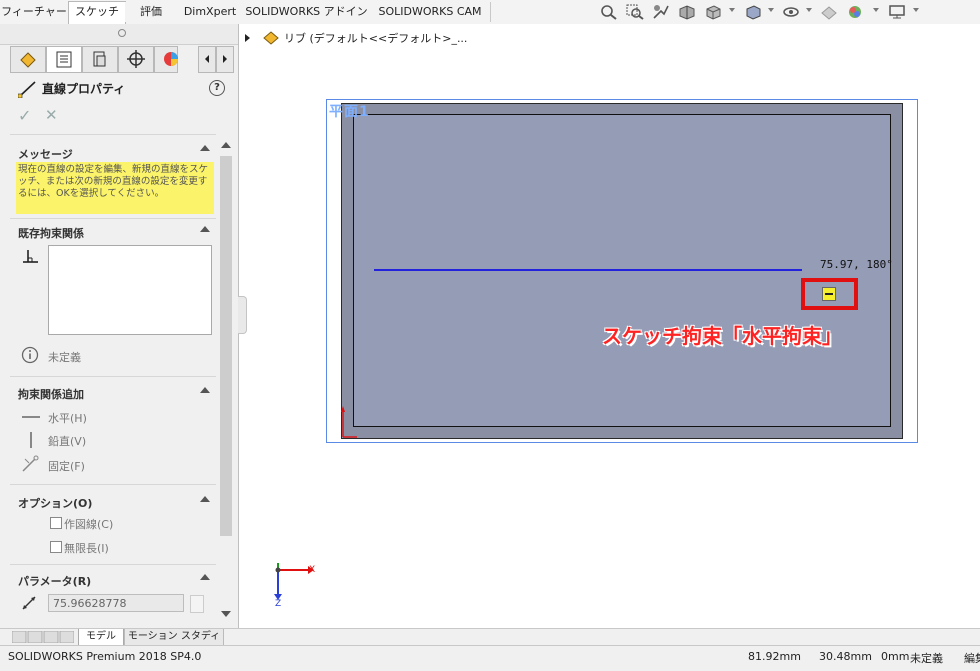  I want to click on property-manager-title: 直線プロパティ, so click(84, 89).